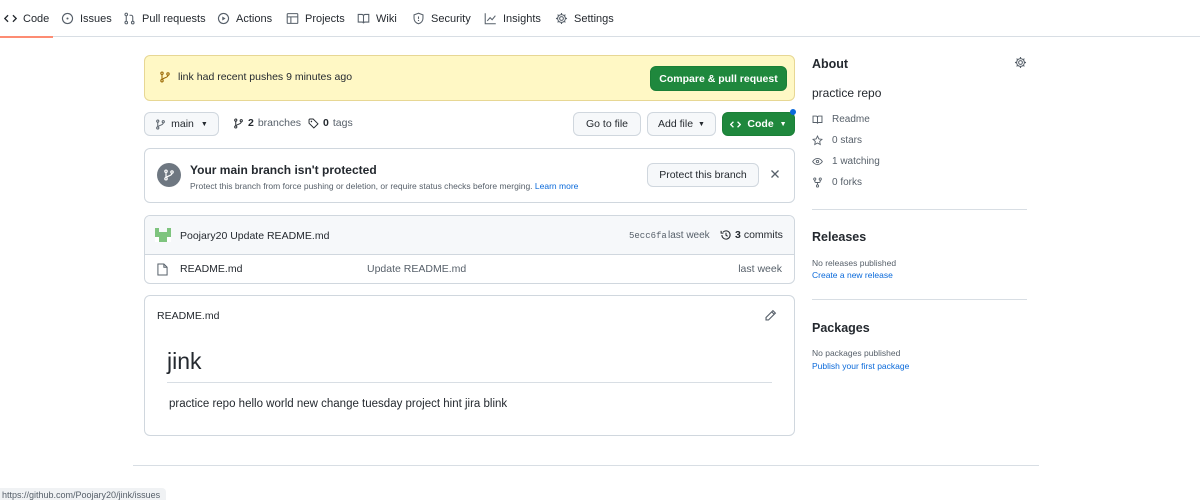  Describe the element at coordinates (203, 236) in the screenshot. I see `commit-author: Poojary20` at that location.